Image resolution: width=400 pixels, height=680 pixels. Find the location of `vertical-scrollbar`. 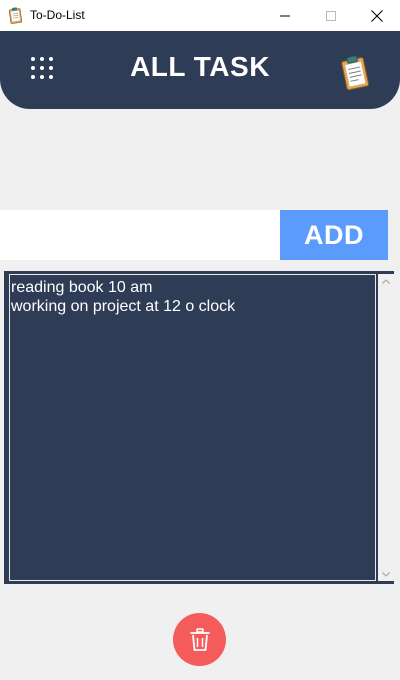

vertical-scrollbar is located at coordinates (386, 427).